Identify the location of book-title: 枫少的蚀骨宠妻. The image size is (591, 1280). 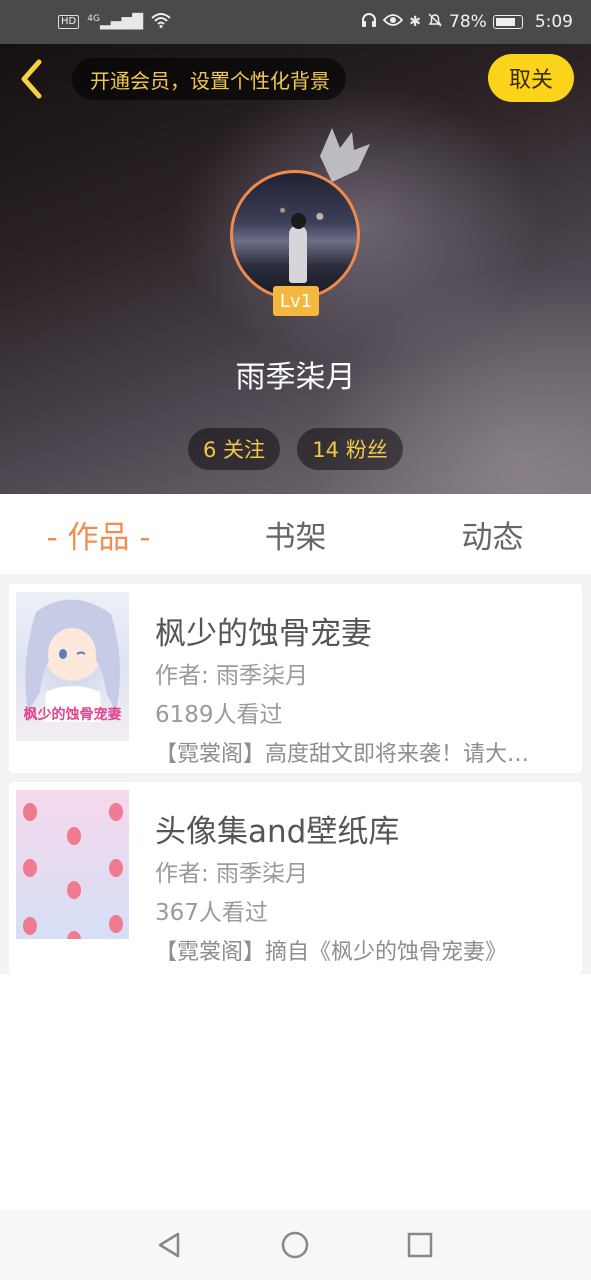
(263, 634).